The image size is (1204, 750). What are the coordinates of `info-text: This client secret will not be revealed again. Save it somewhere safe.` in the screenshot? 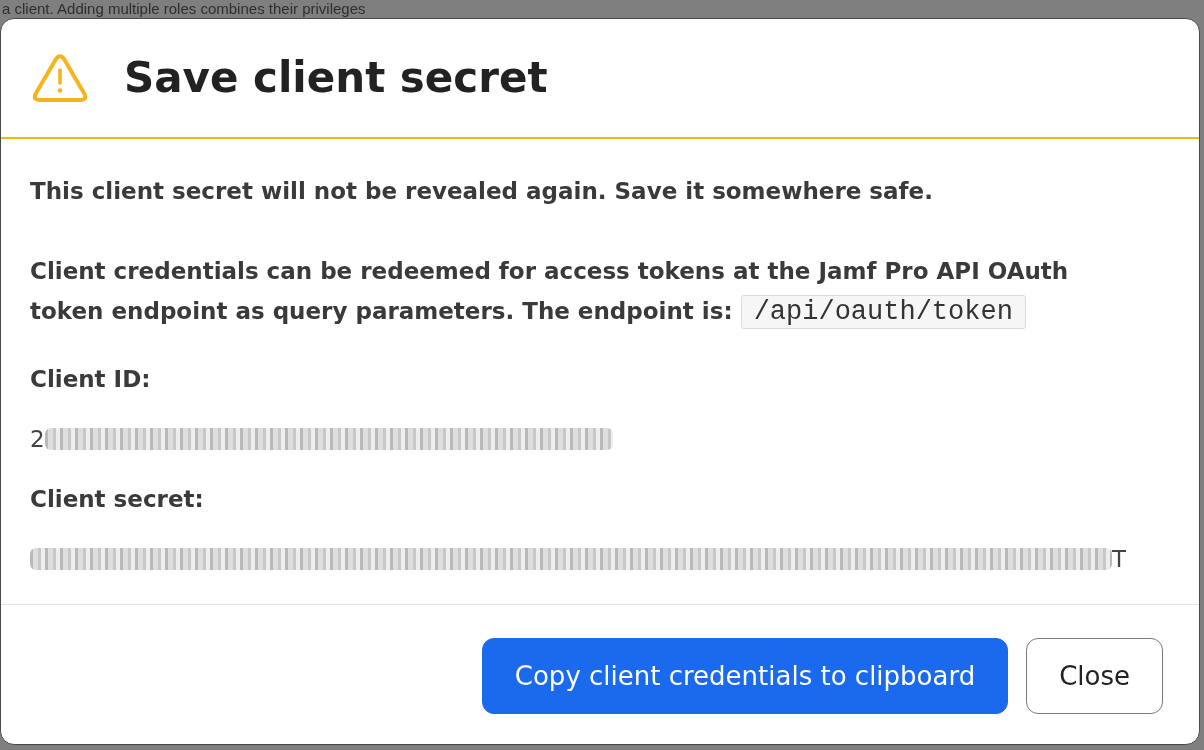 It's located at (481, 191).